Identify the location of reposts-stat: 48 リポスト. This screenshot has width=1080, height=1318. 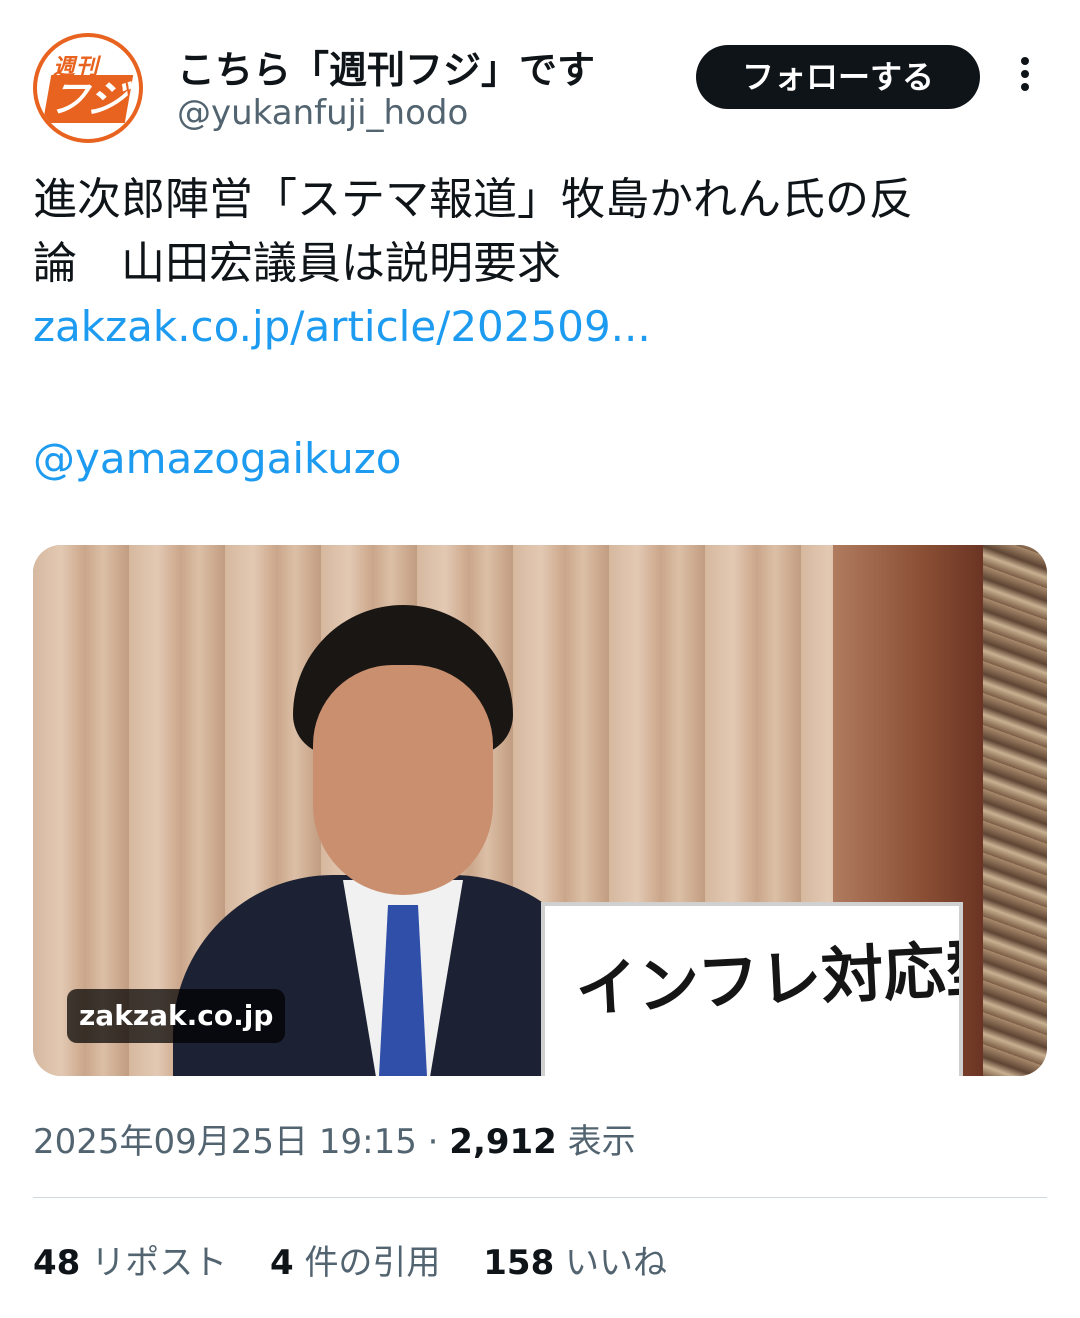
(130, 1259).